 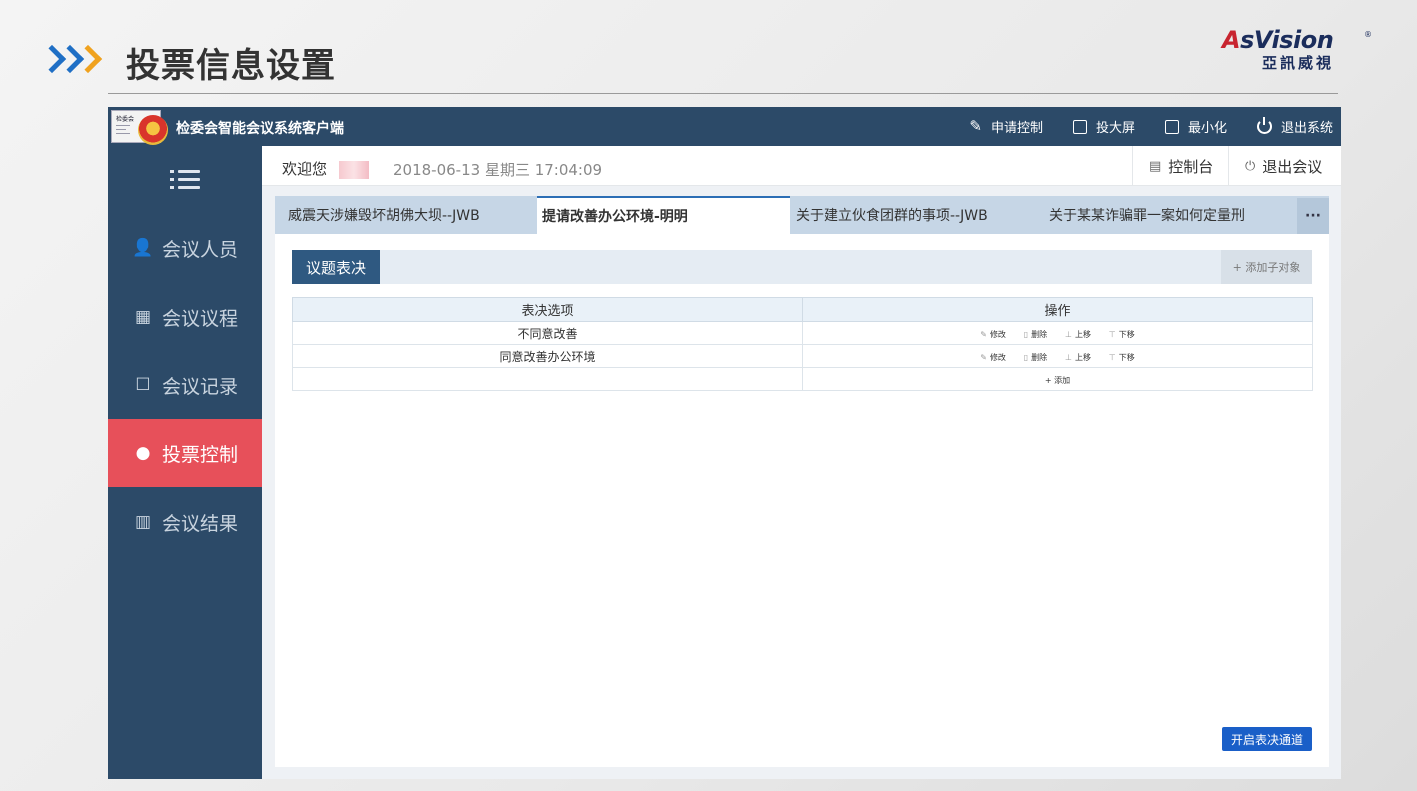 What do you see at coordinates (1294, 126) in the screenshot?
I see `exit-system-button: 退出系统` at bounding box center [1294, 126].